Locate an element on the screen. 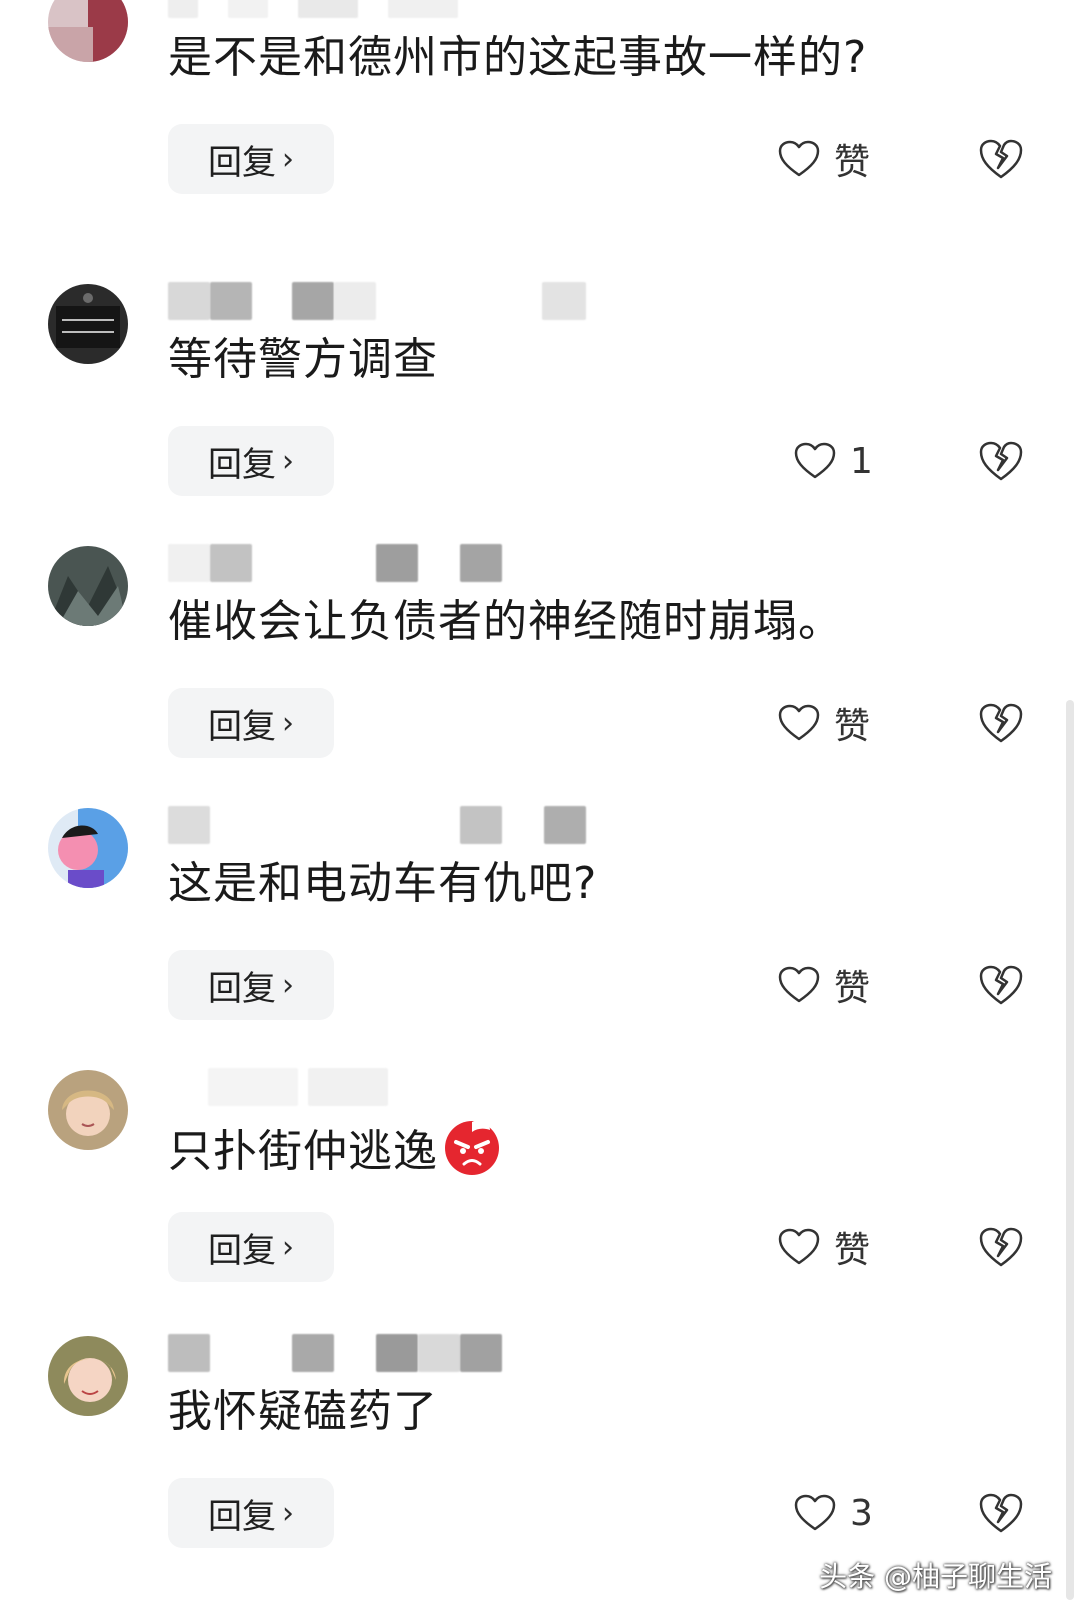  comment-text-content: 只扑街仲逃逸 is located at coordinates (303, 1151).